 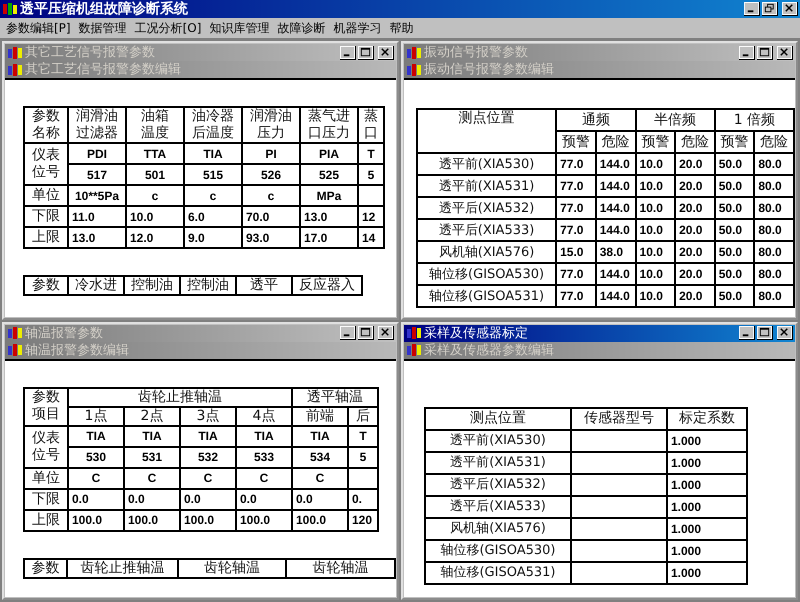 I want to click on table-cell: 透平前(XIA530), so click(x=486, y=164).